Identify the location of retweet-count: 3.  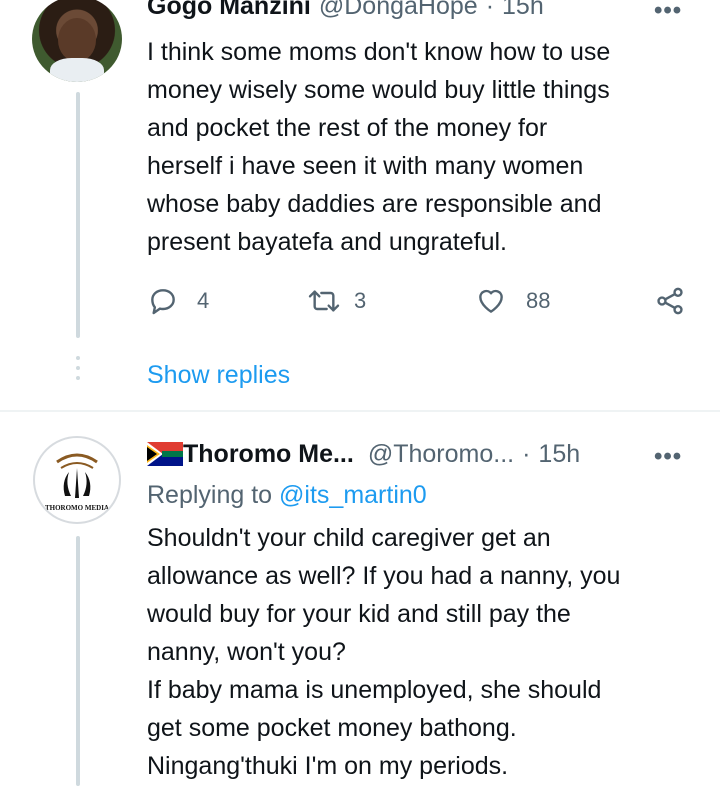
(360, 300).